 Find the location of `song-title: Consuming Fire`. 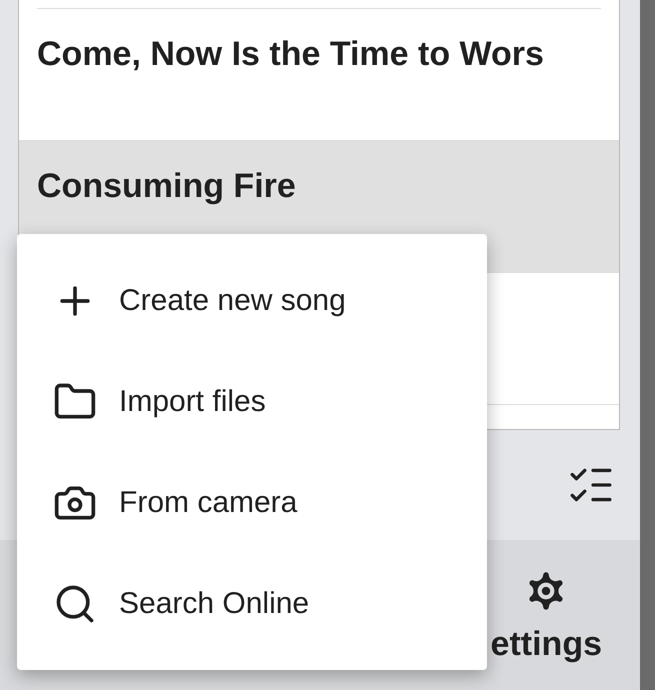

song-title: Consuming Fire is located at coordinates (167, 186).